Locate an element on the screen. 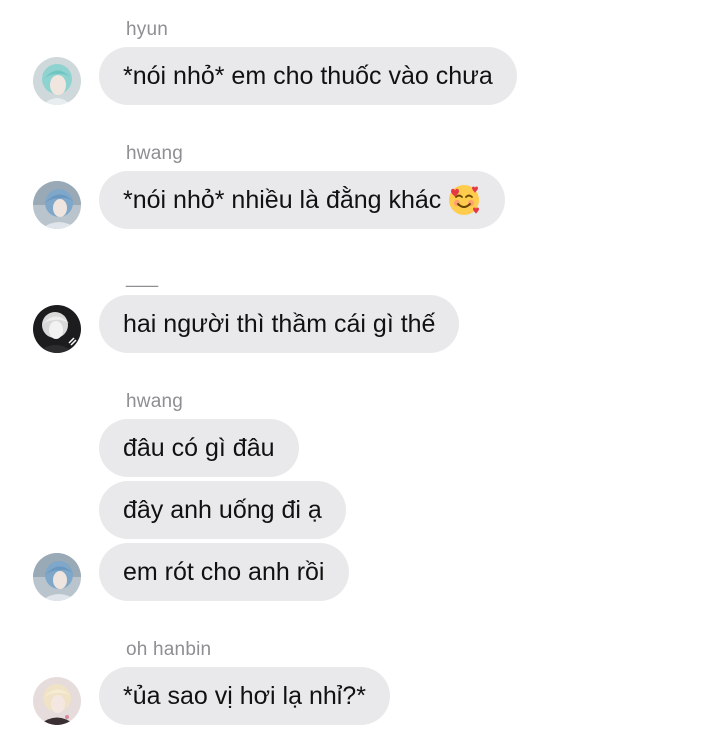 The height and width of the screenshot is (736, 720). message-text: đâu có gì đâu is located at coordinates (199, 447).